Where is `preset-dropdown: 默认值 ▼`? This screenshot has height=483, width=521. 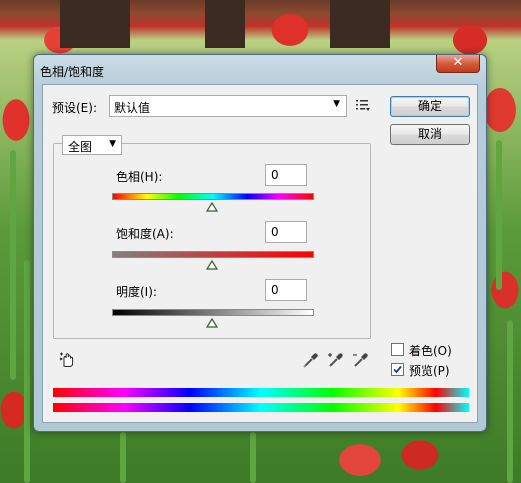
preset-dropdown: 默认值 ▼ is located at coordinates (228, 106).